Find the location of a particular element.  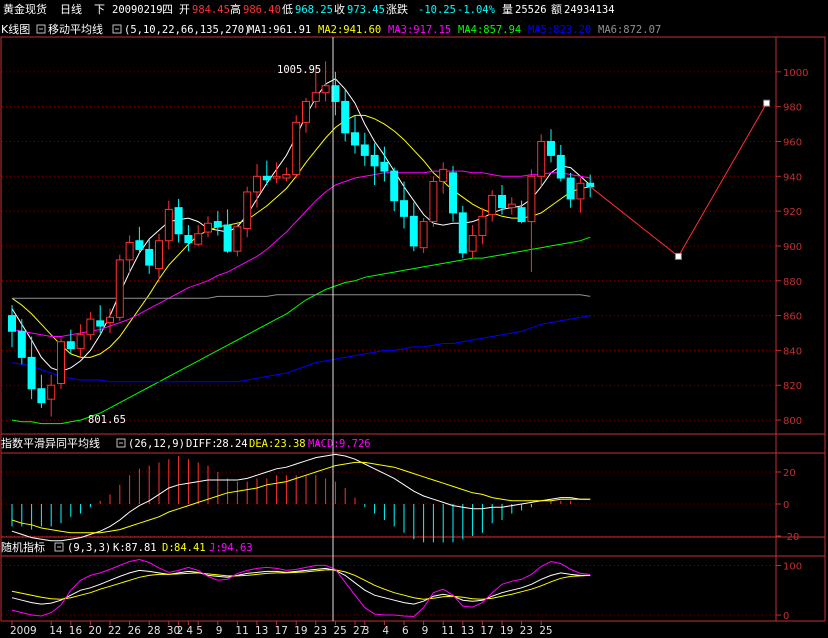

ma-legend-item-4: MA4:857.94 is located at coordinates (489, 30).